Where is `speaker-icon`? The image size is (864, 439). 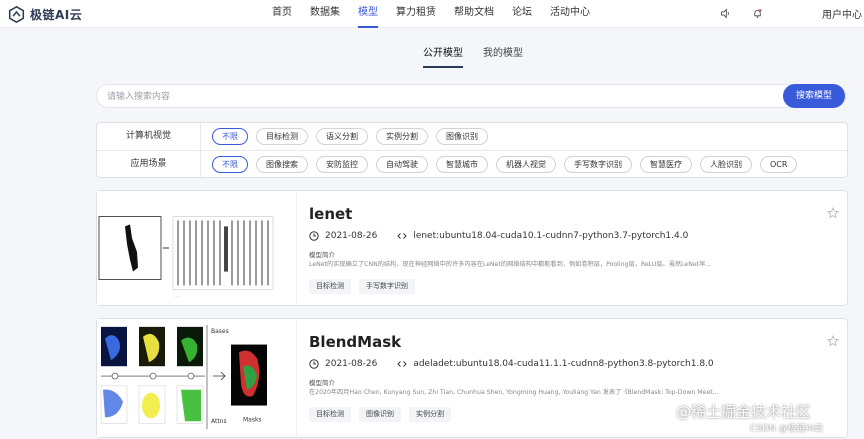
speaker-icon is located at coordinates (725, 13).